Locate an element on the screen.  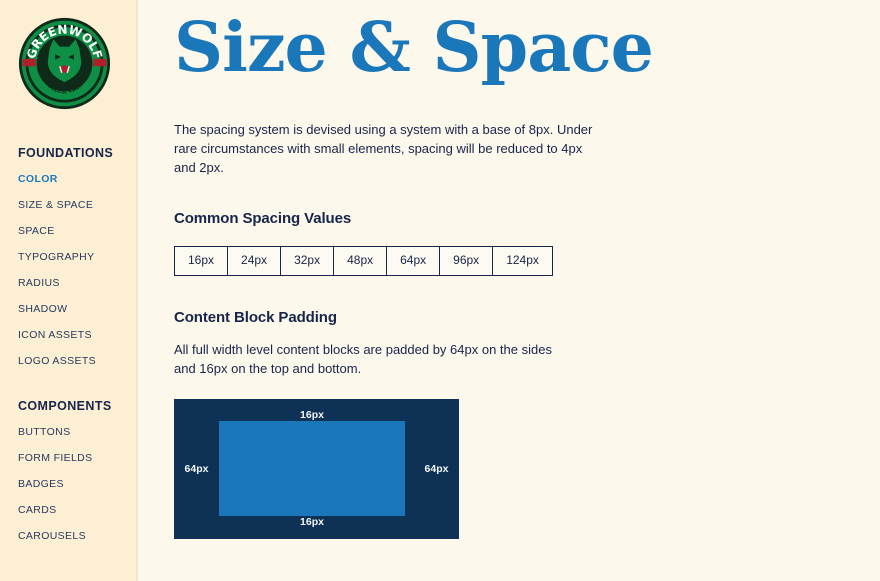
sidebar-item-size-and-space: SIZE & SPACE is located at coordinates (77, 205).